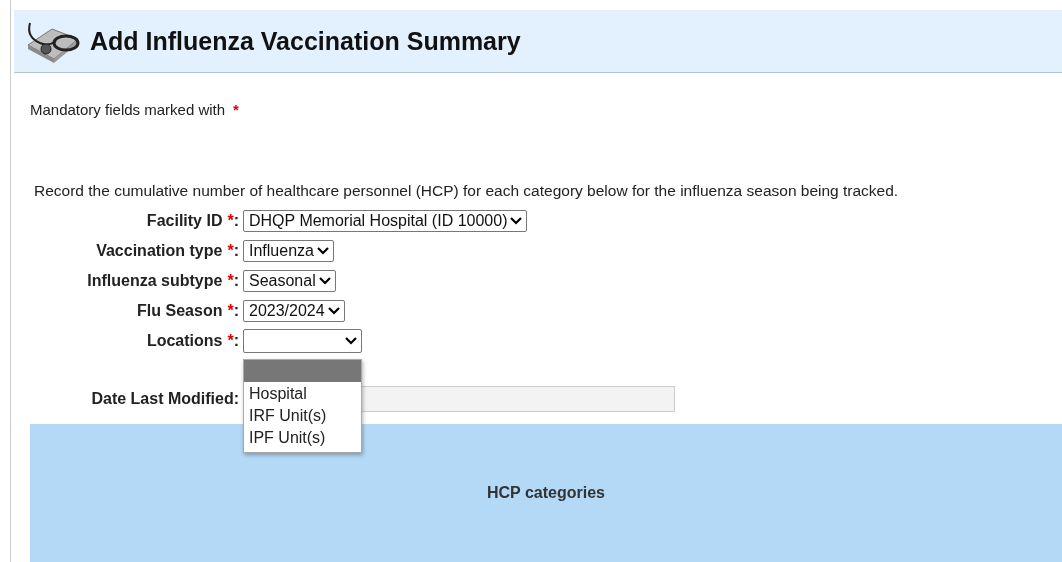  Describe the element at coordinates (302, 416) in the screenshot. I see `dropdown-option: IRF Unit(s)` at that location.